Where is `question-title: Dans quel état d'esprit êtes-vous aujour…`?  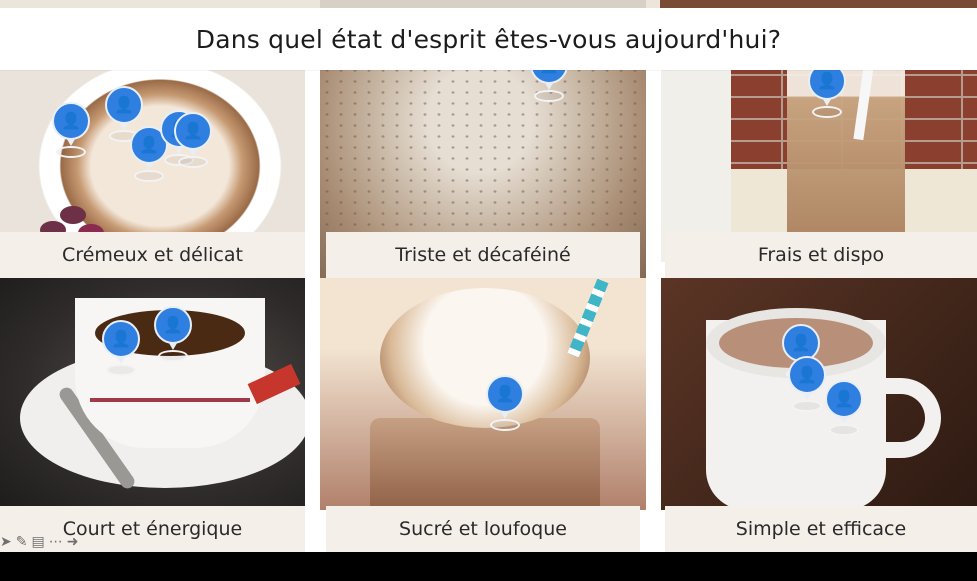 question-title: Dans quel état d'esprit êtes-vous aujour… is located at coordinates (488, 39).